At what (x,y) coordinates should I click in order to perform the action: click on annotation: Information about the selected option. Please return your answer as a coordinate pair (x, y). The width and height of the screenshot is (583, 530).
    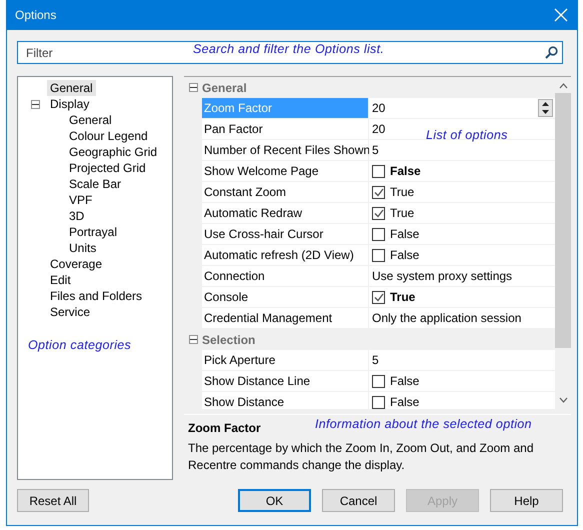
    Looking at the image, I should click on (423, 424).